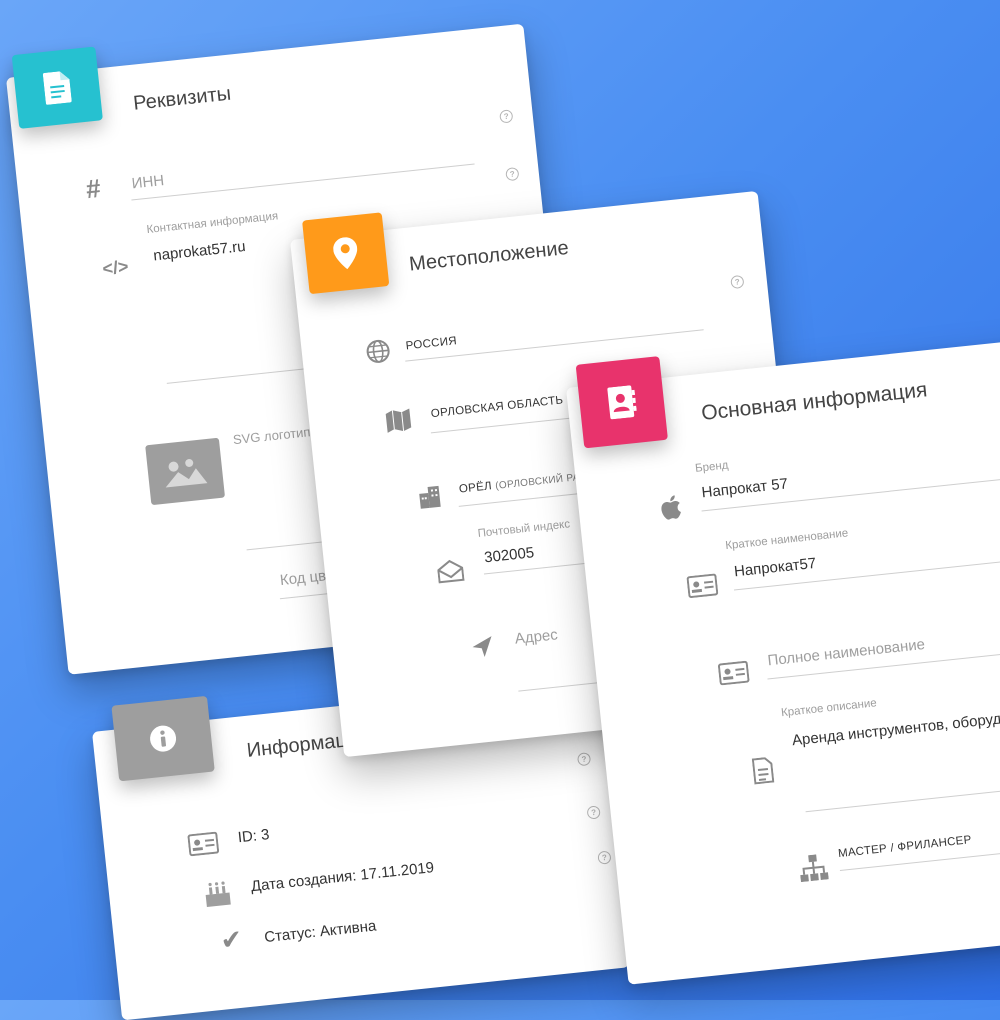  What do you see at coordinates (303, 182) in the screenshot?
I see `inn-underline` at bounding box center [303, 182].